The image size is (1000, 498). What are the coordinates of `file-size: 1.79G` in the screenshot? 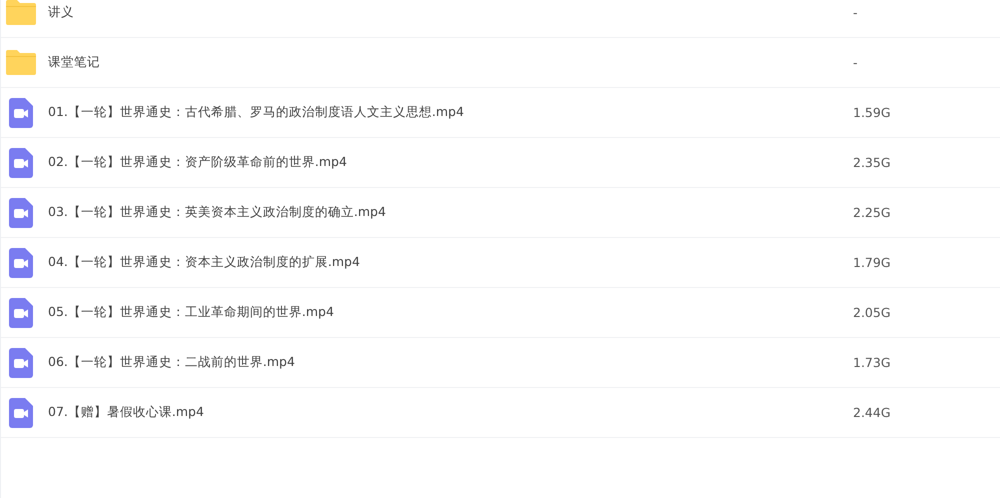 It's located at (872, 262).